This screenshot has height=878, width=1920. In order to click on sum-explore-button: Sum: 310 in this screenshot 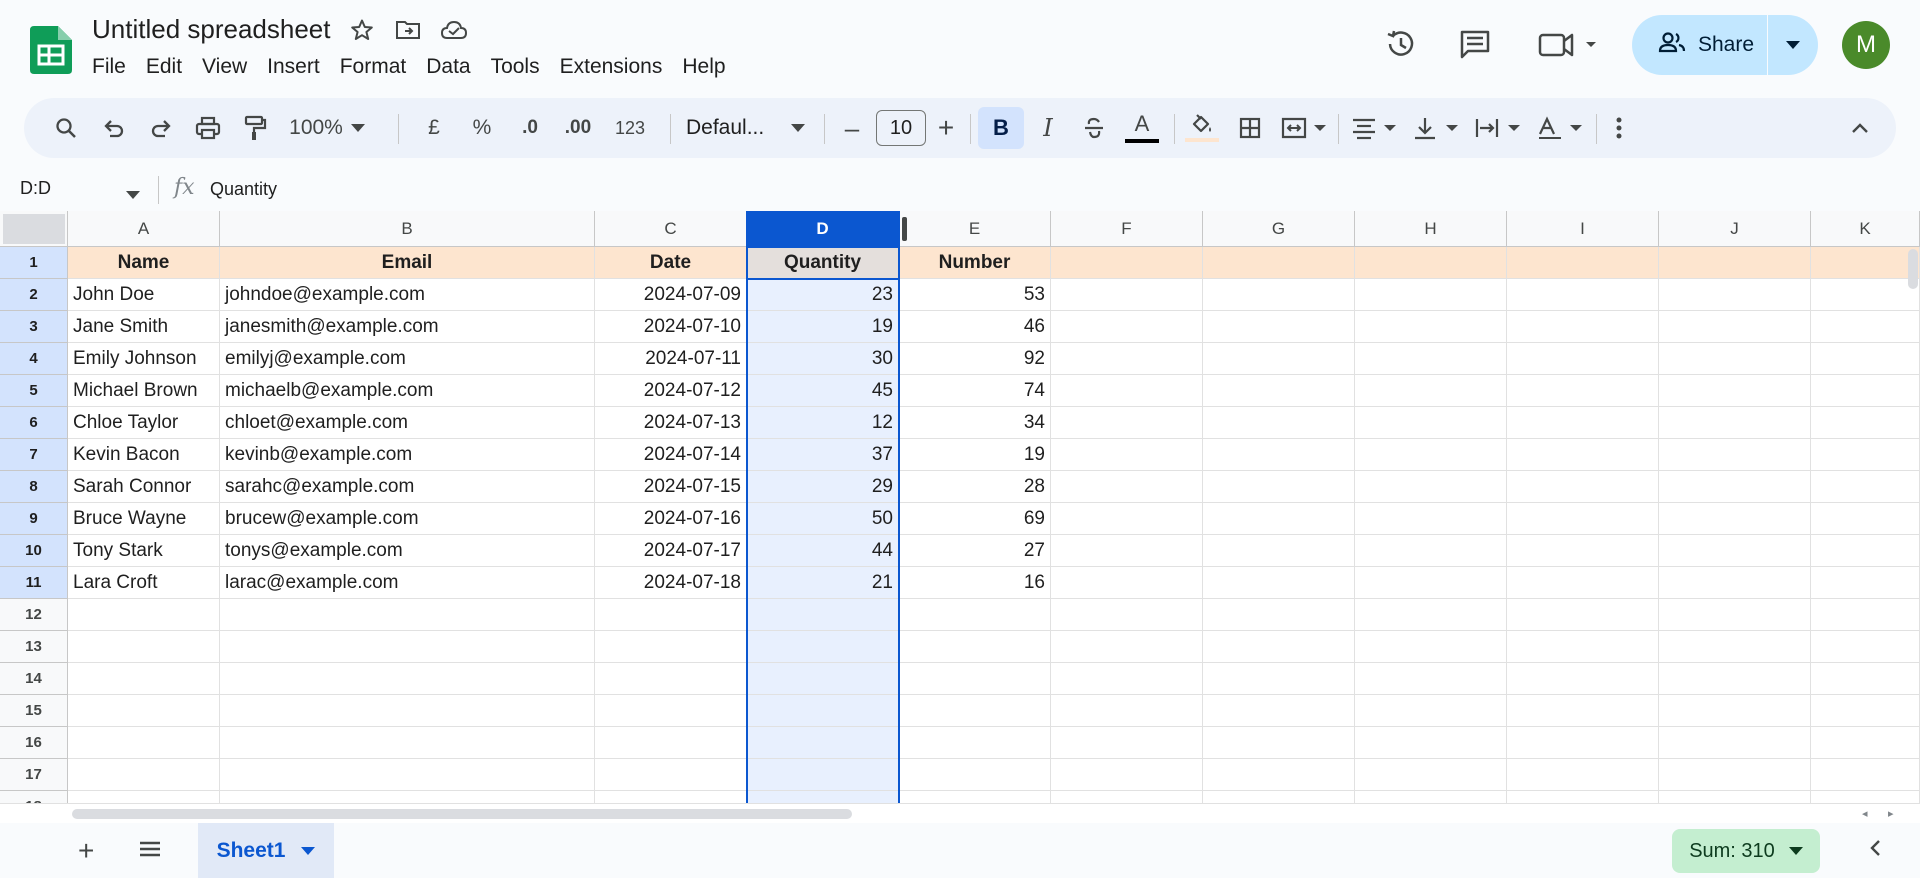, I will do `click(1746, 851)`.